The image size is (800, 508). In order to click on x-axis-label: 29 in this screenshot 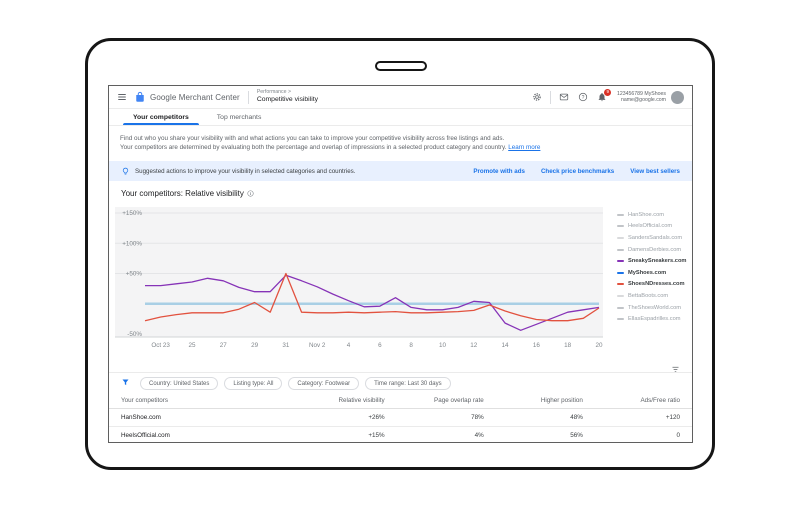, I will do `click(255, 345)`.